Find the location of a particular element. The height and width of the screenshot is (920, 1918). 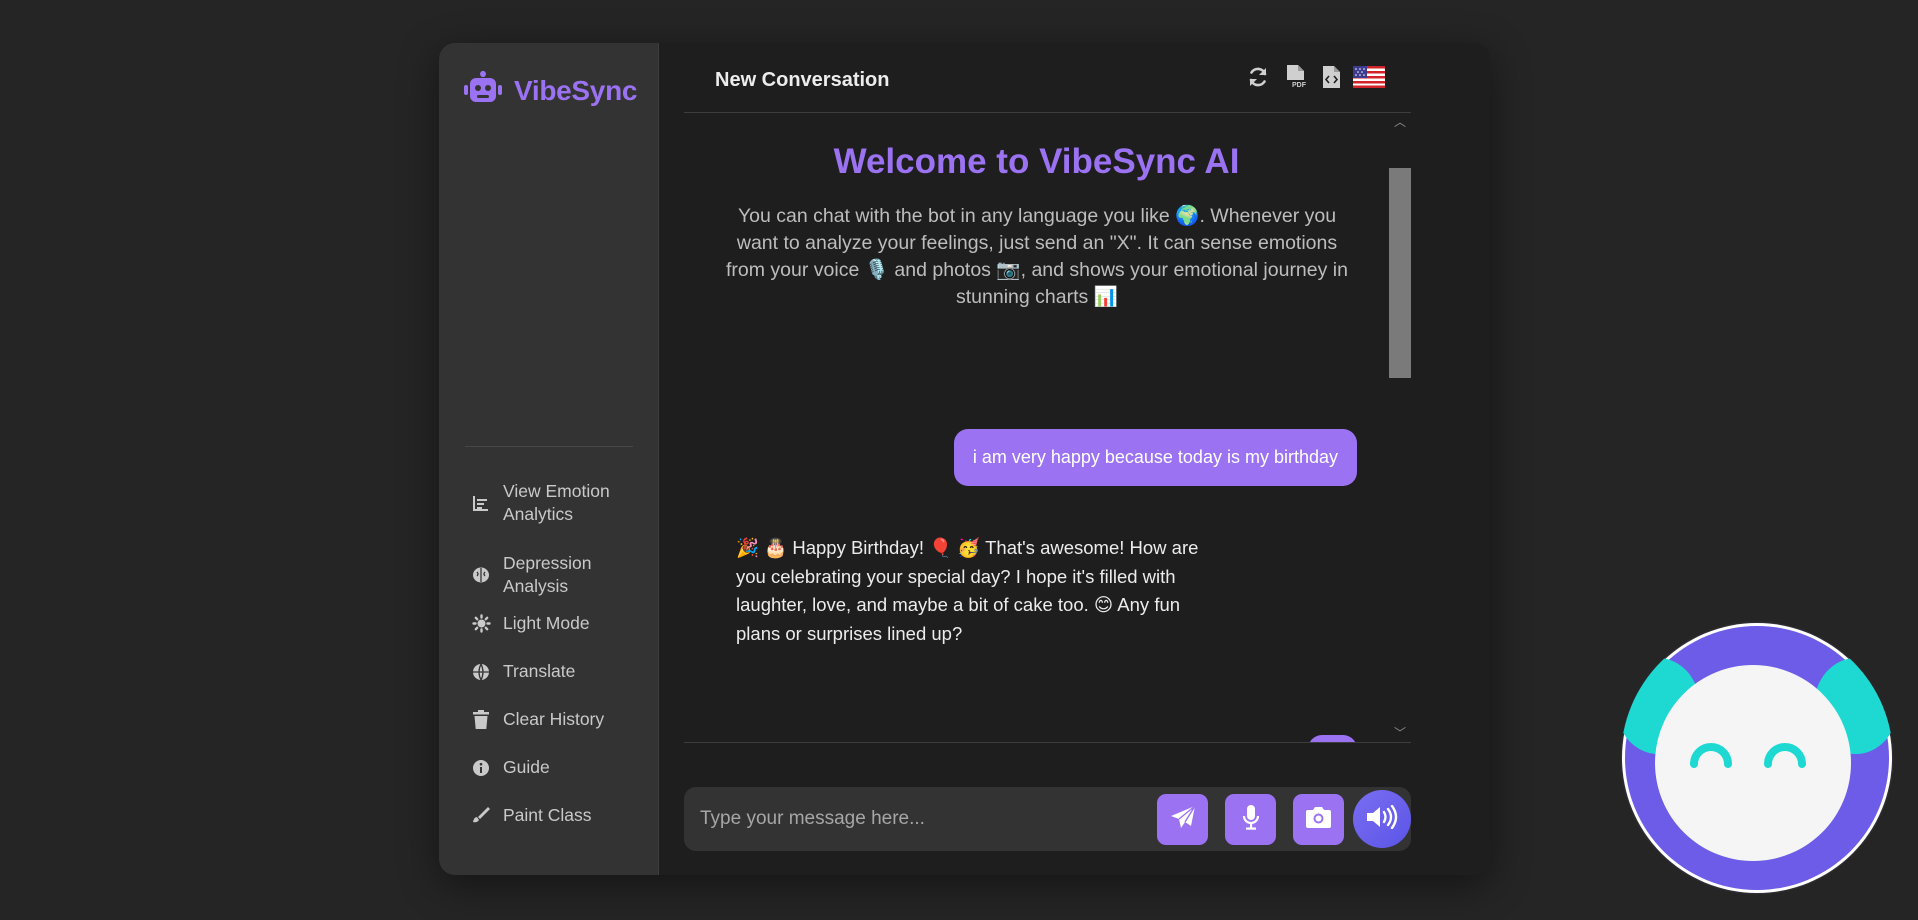

sidebar-item-label: Paint Class is located at coordinates (547, 815).